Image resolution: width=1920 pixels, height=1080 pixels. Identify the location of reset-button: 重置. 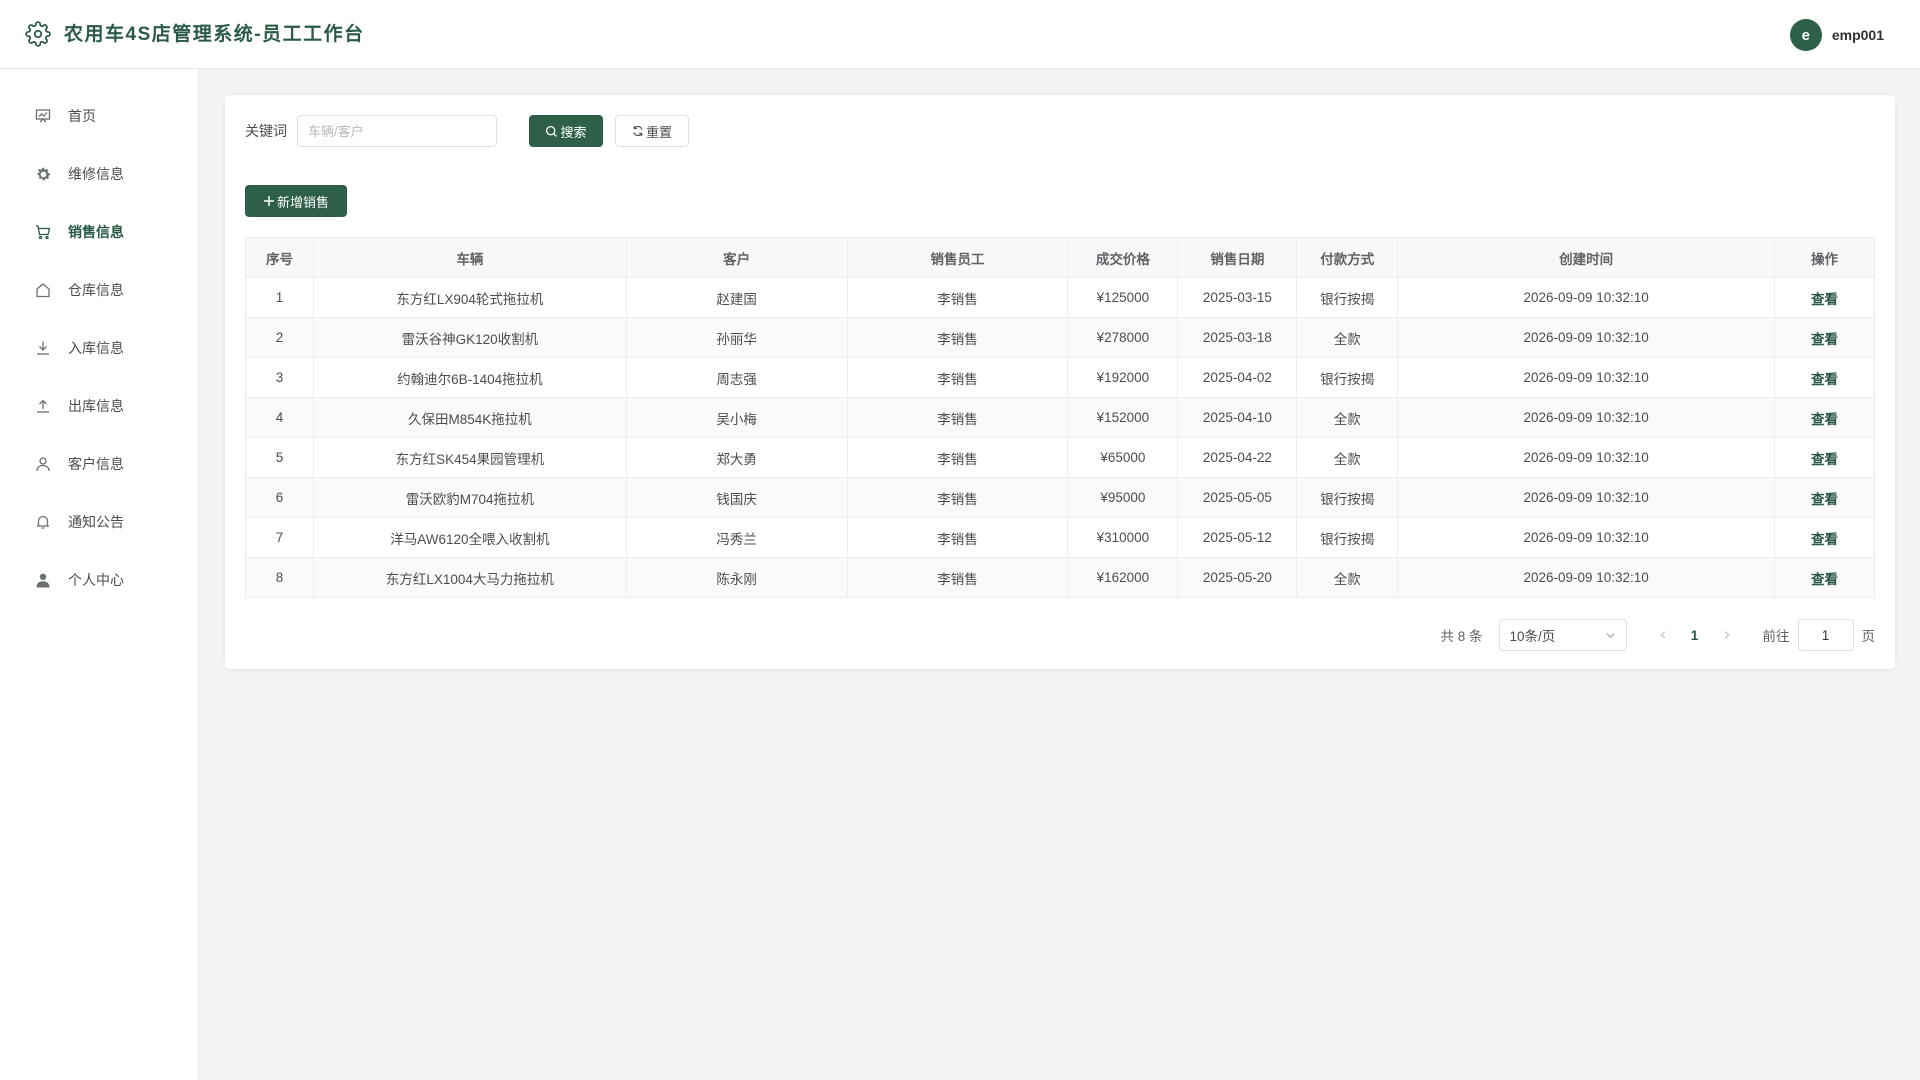
(652, 131).